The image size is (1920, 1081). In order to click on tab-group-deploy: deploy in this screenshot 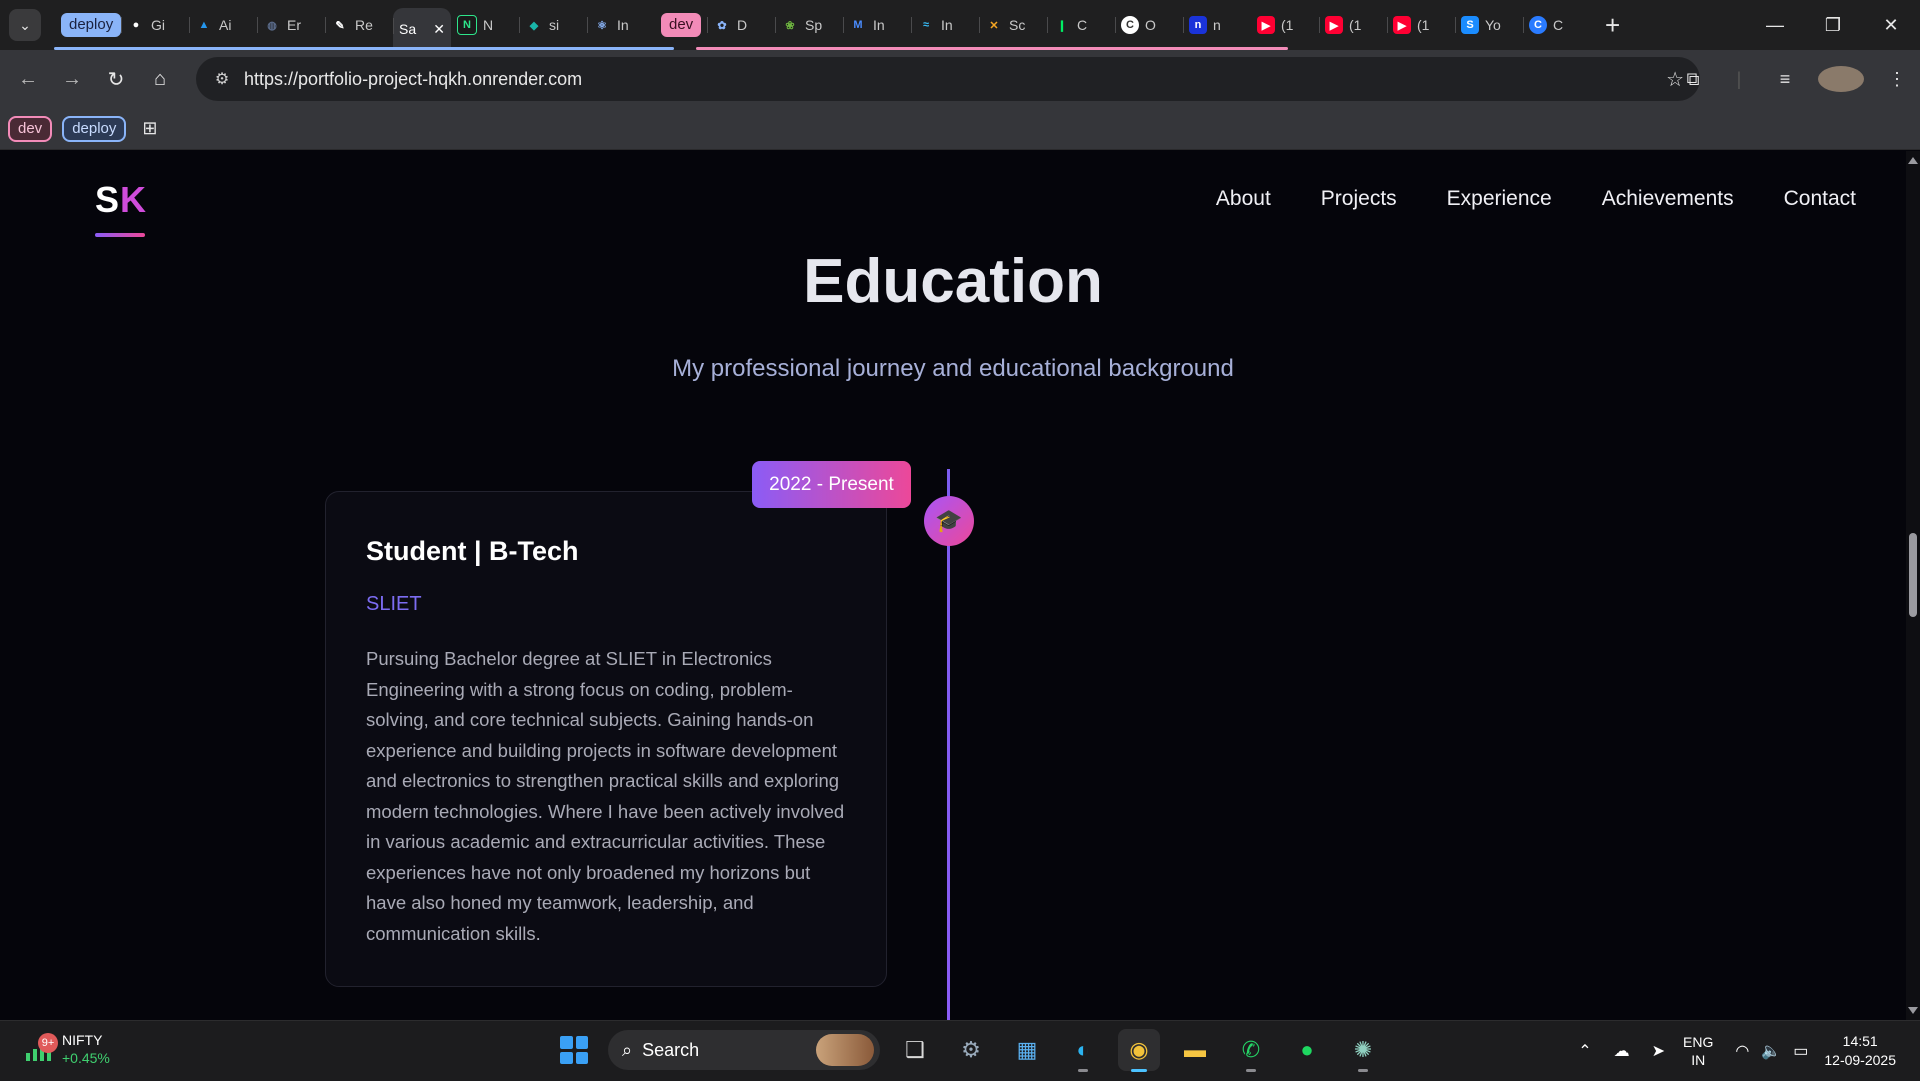, I will do `click(88, 25)`.